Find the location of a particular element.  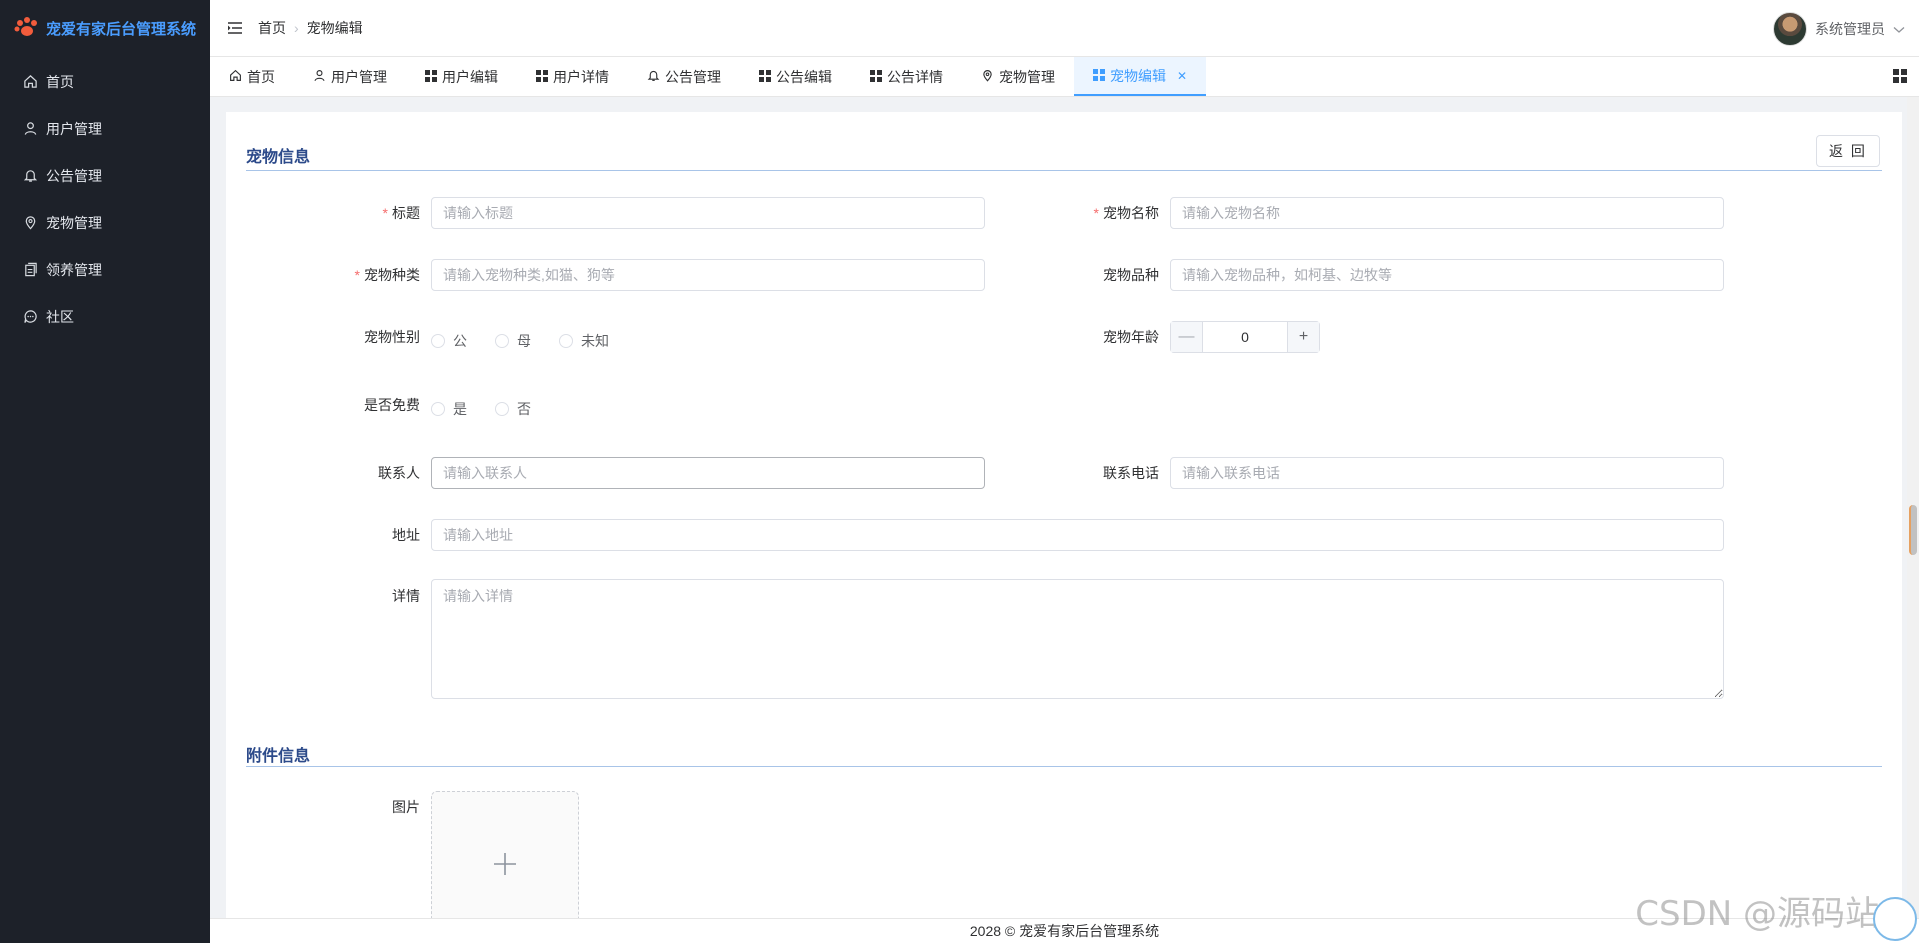

contact-input is located at coordinates (708, 473).